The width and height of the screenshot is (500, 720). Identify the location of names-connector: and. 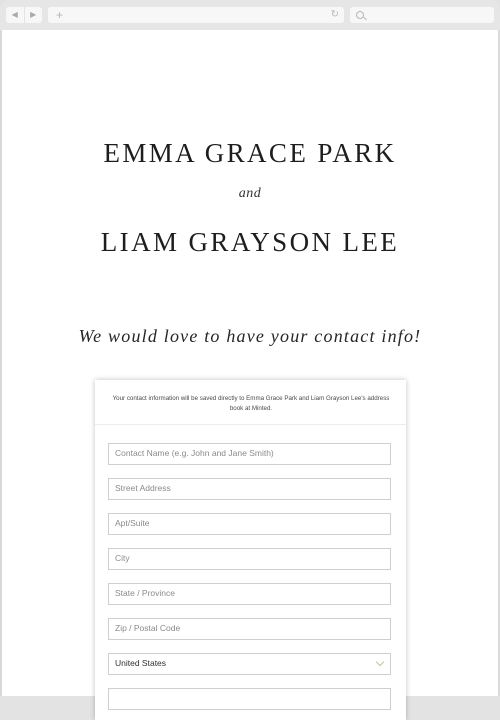
(250, 193).